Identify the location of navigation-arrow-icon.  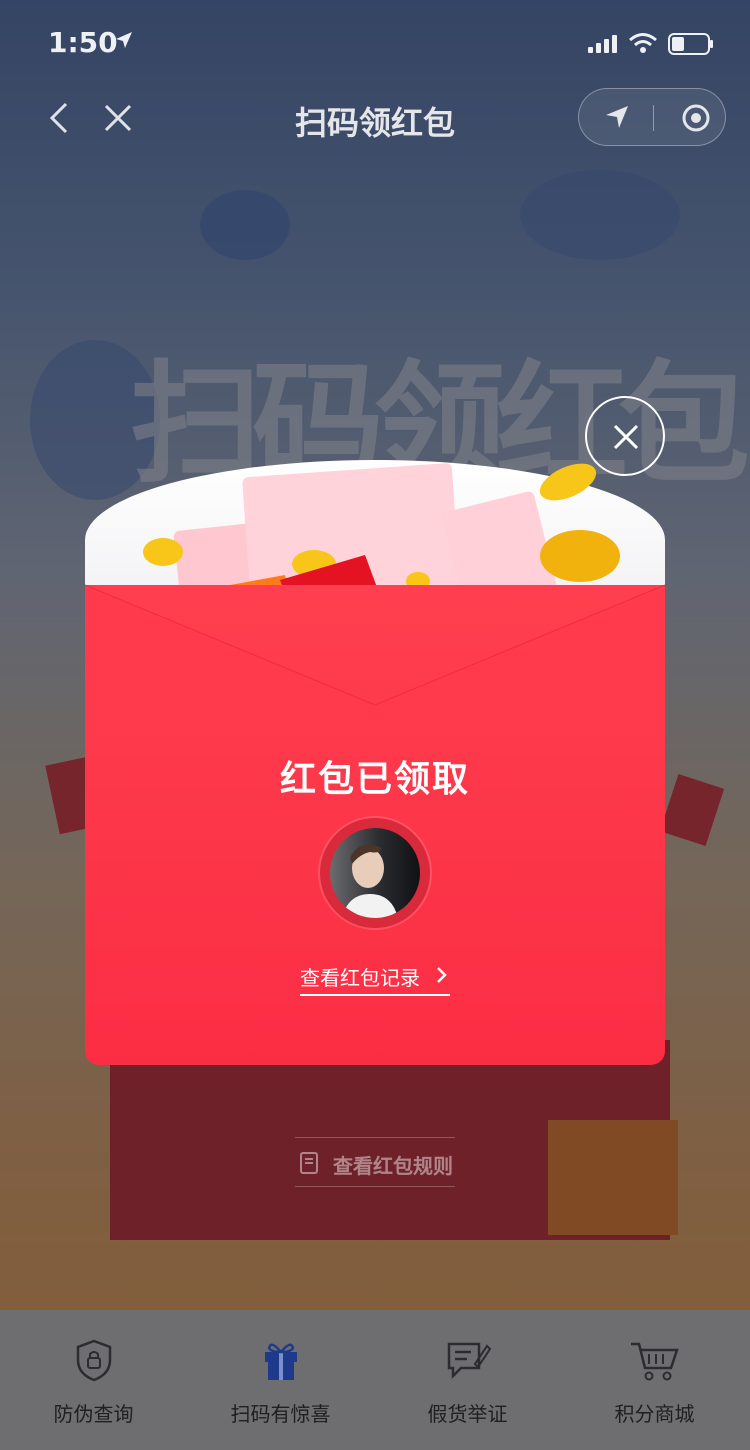
(617, 117).